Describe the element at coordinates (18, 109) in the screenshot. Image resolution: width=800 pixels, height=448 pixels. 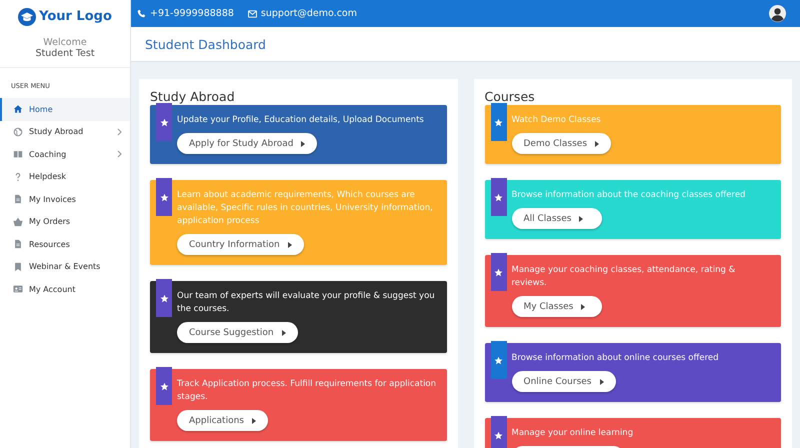
I see `home-icon` at that location.